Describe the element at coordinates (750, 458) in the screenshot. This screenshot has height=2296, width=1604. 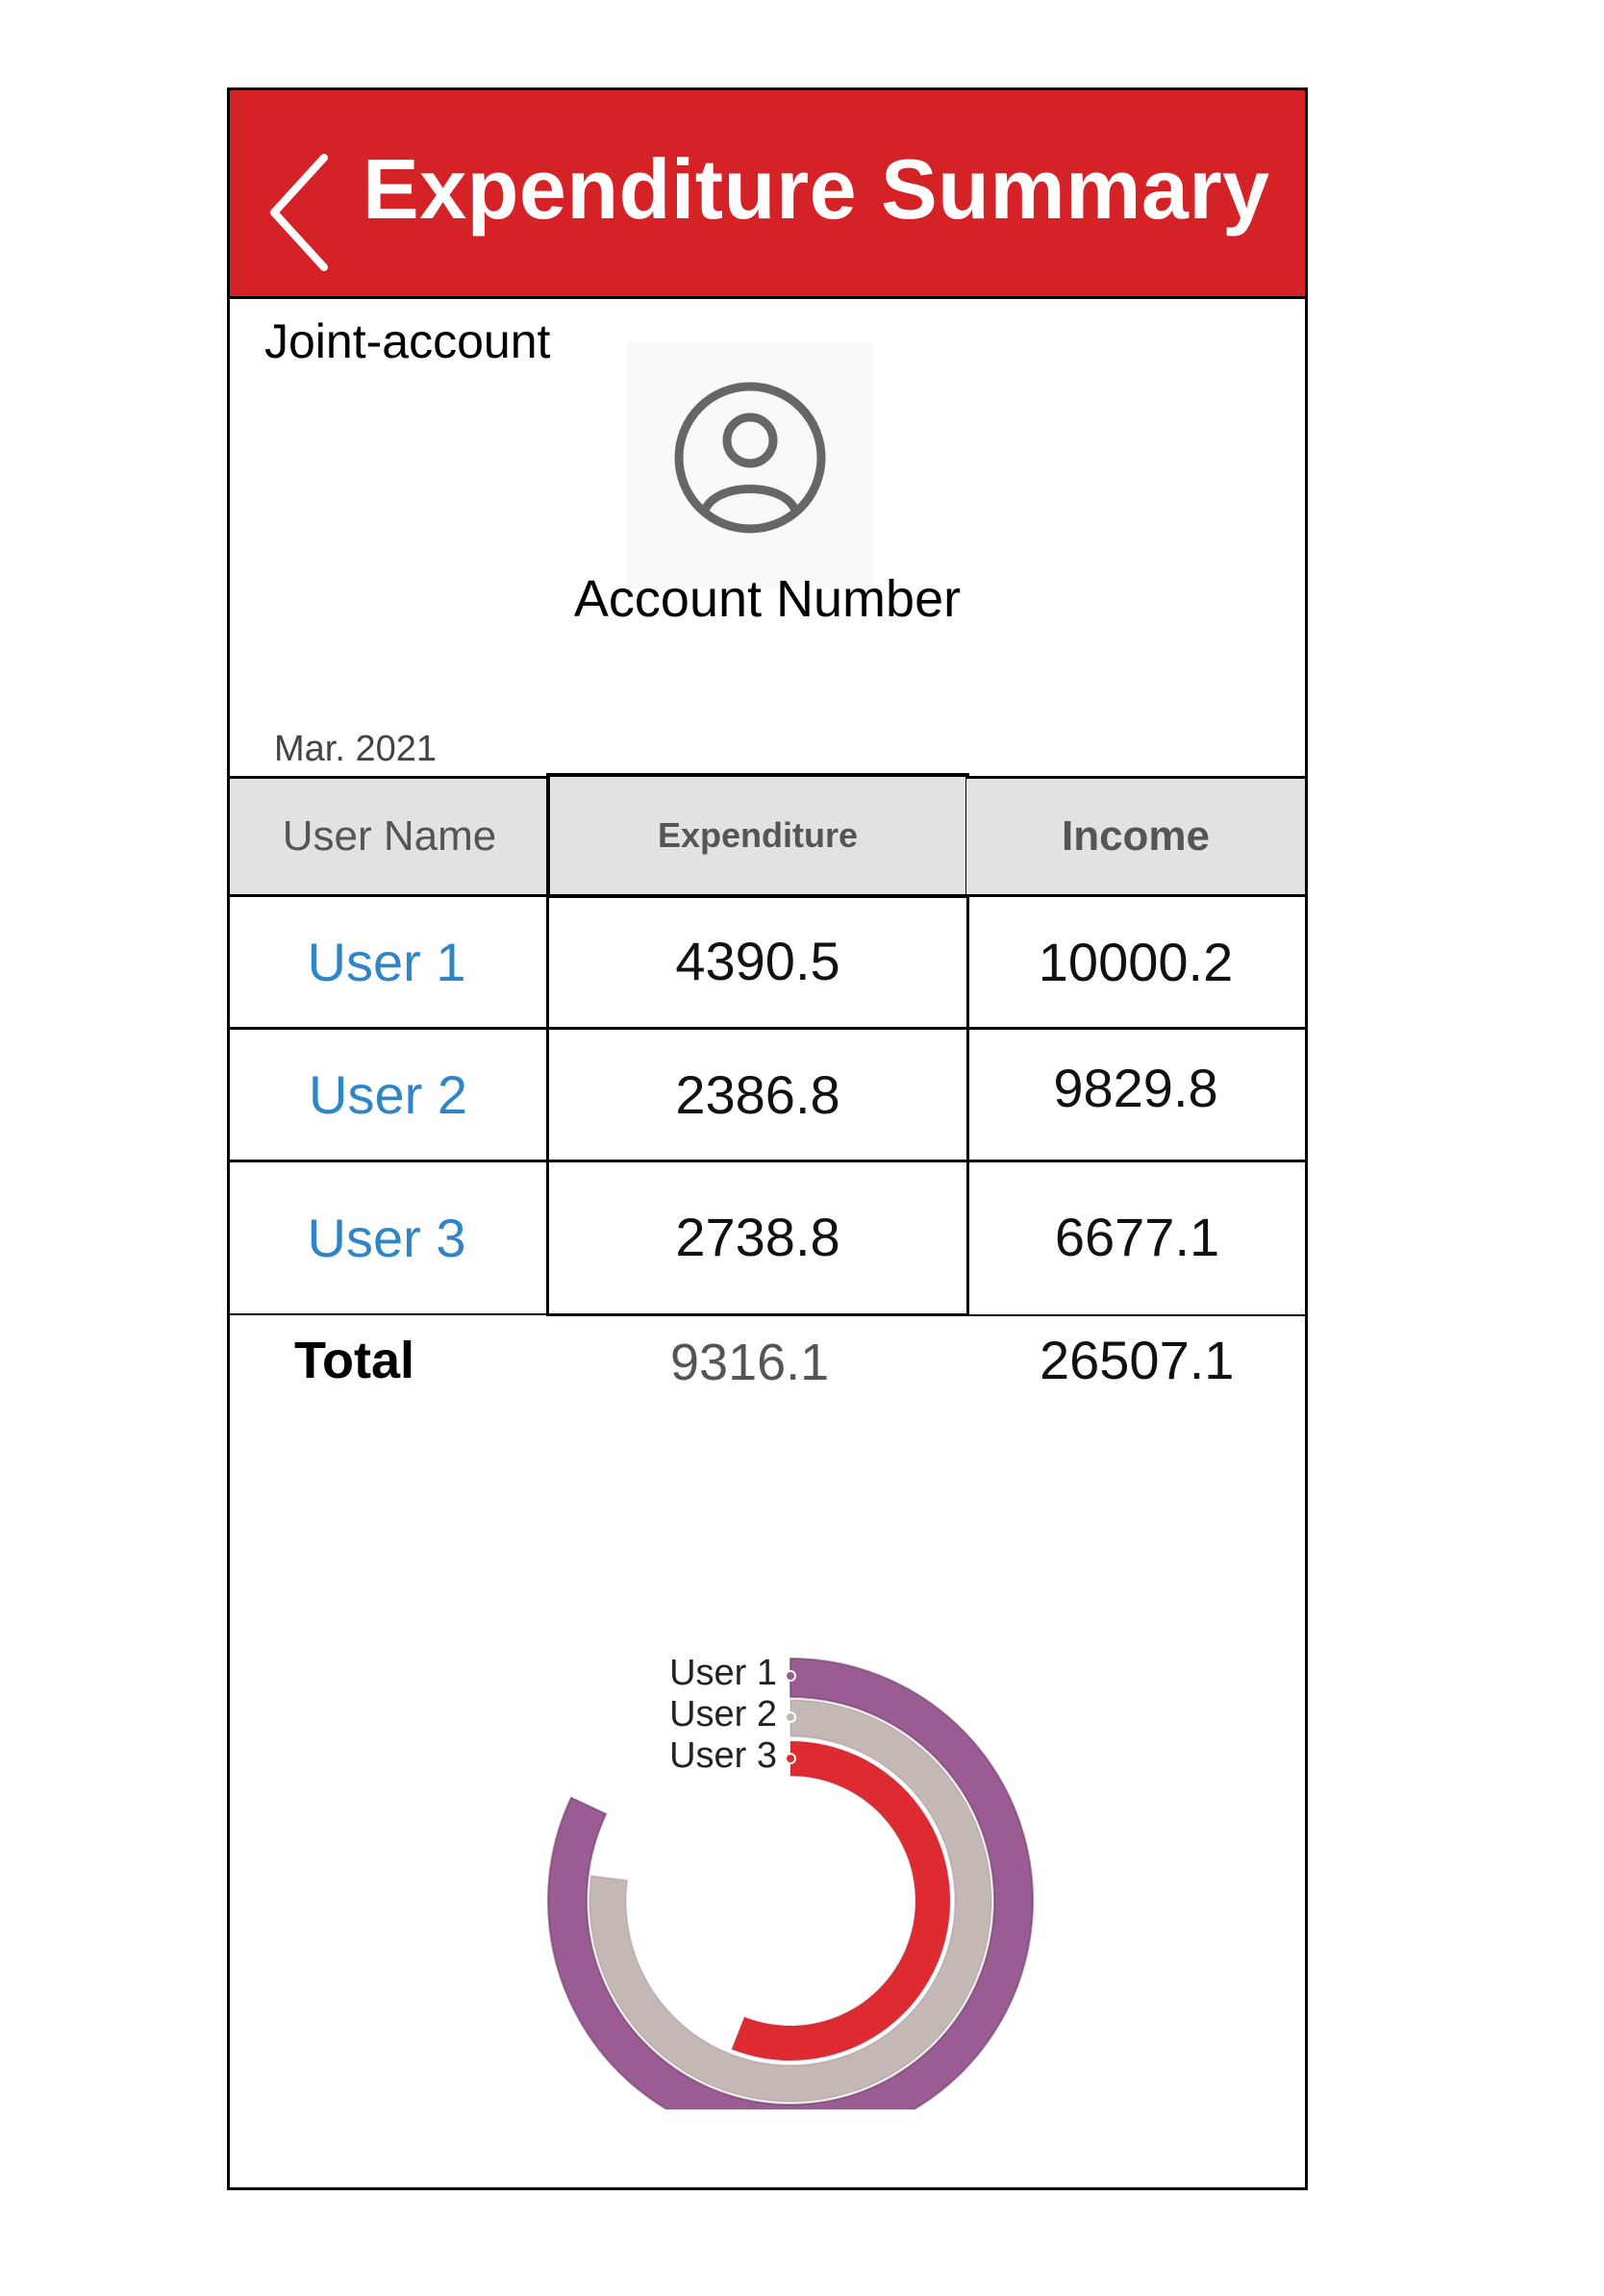
I see `user-circle-icon` at that location.